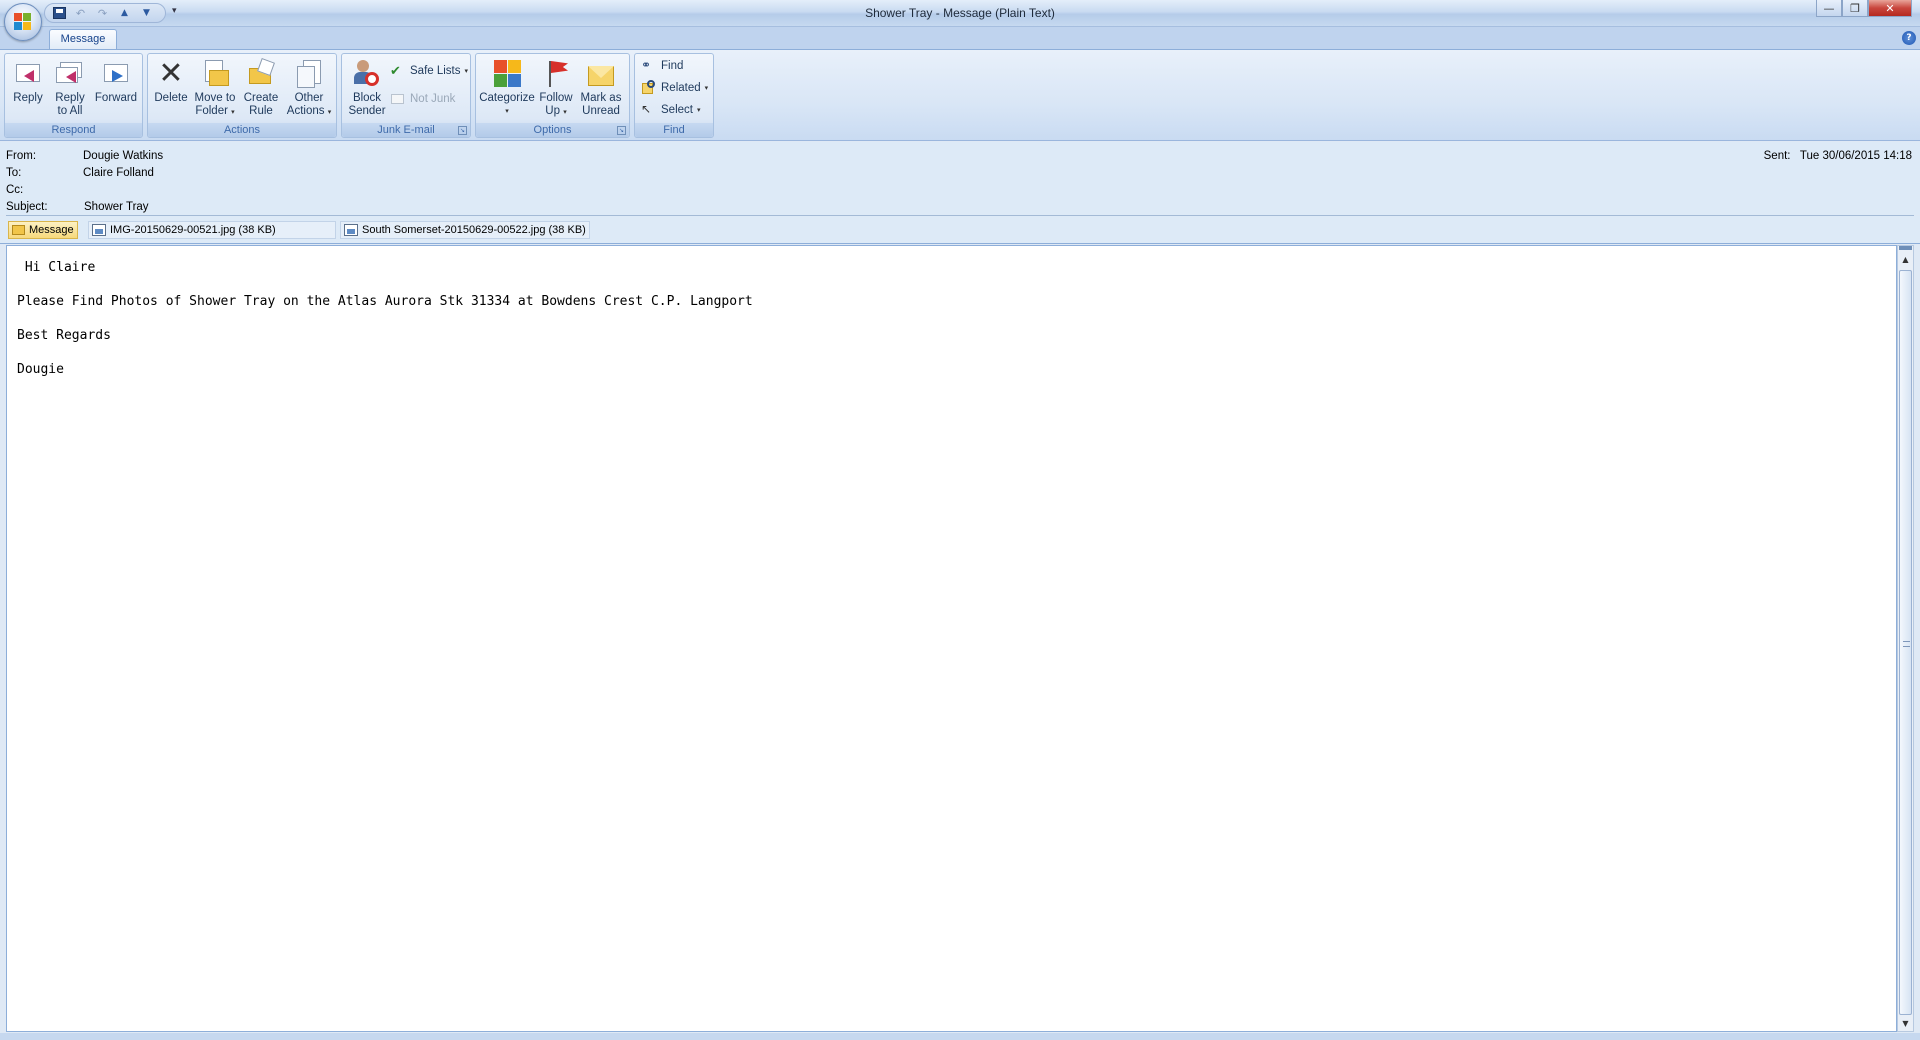 This screenshot has width=1920, height=1040. I want to click on forward-button: Forward, so click(116, 89).